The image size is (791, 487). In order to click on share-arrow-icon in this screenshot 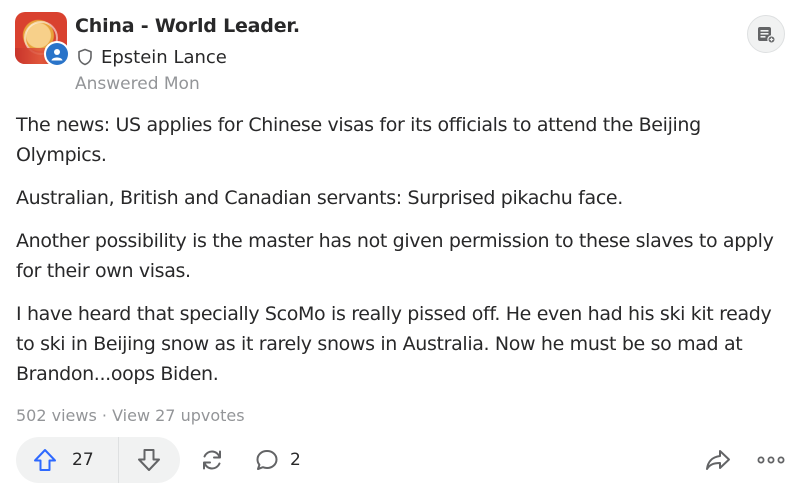, I will do `click(718, 460)`.